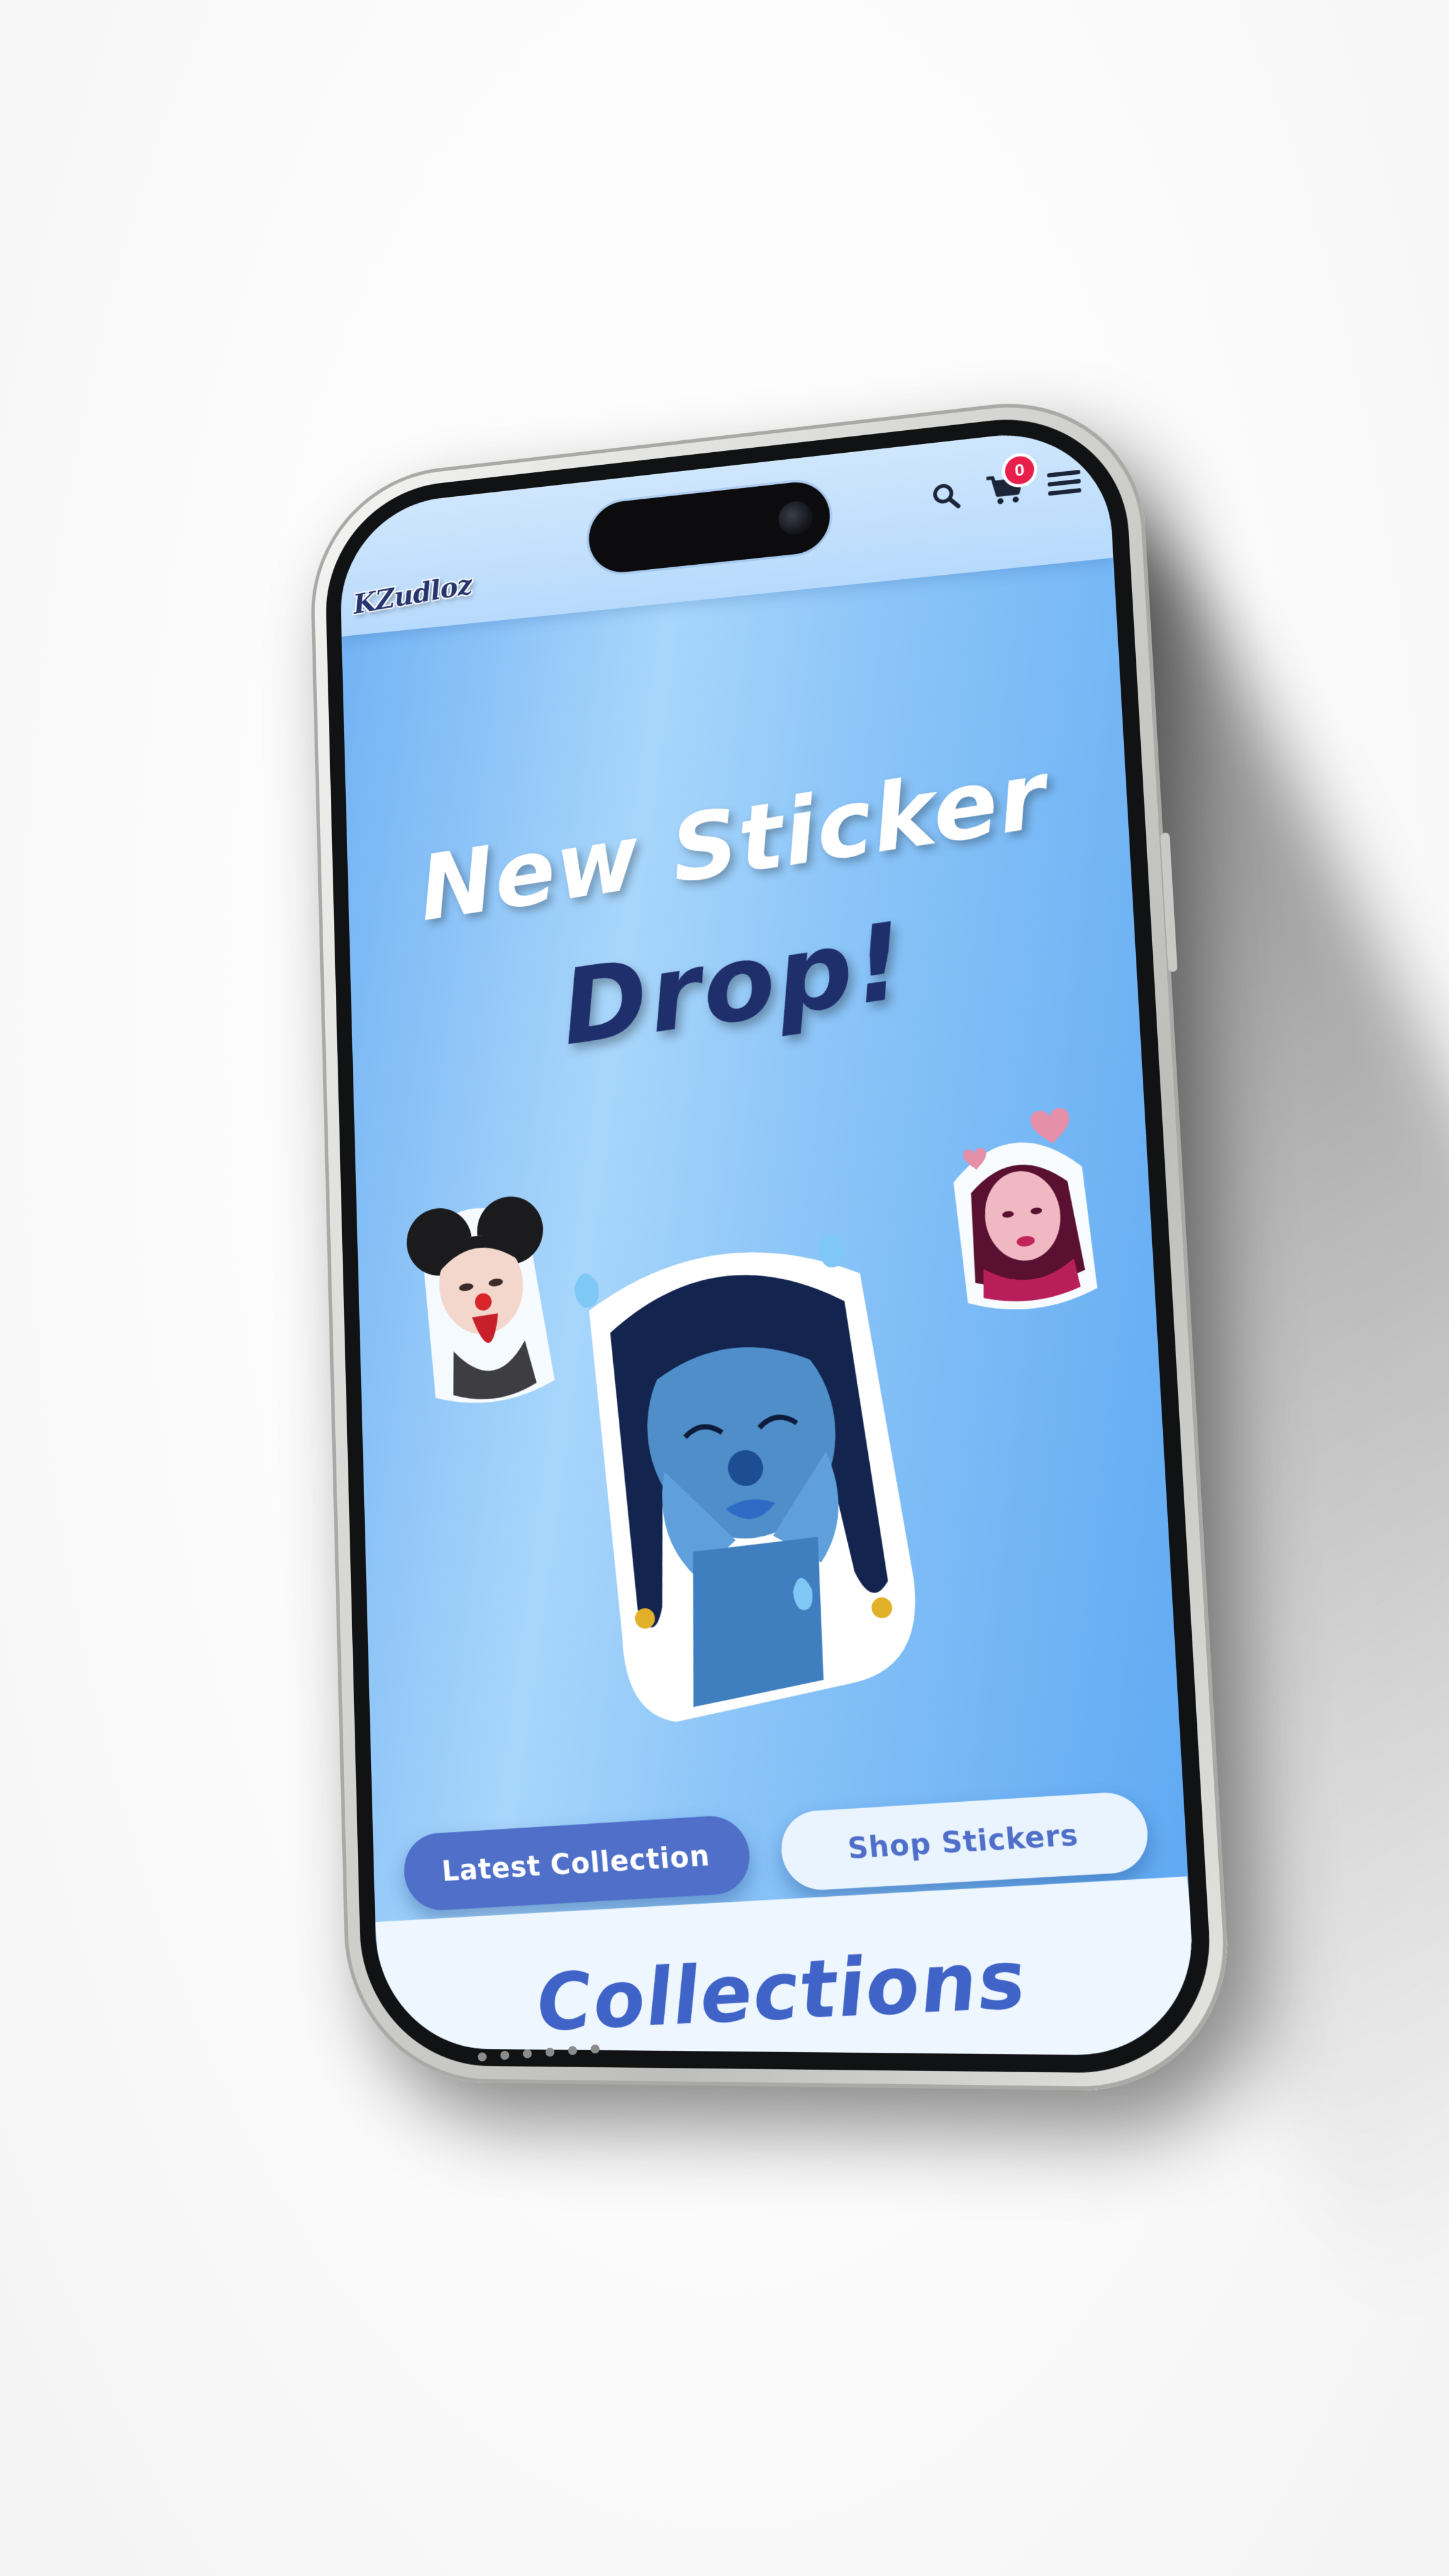  I want to click on menu-icon, so click(1064, 482).